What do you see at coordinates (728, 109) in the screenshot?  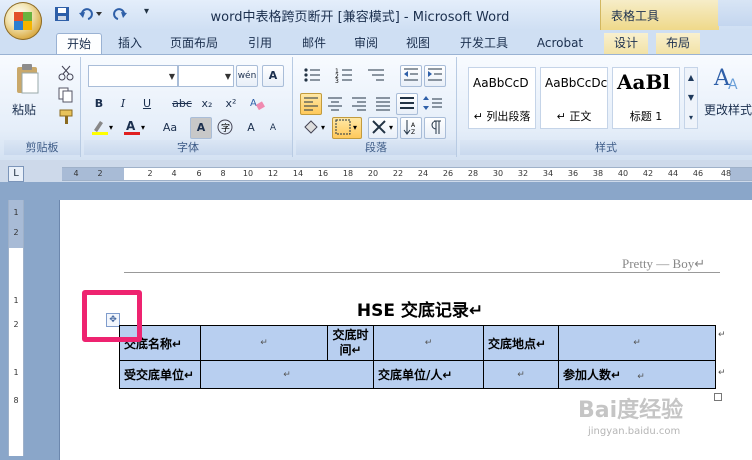 I see `change-styles-button: 更改样式` at bounding box center [728, 109].